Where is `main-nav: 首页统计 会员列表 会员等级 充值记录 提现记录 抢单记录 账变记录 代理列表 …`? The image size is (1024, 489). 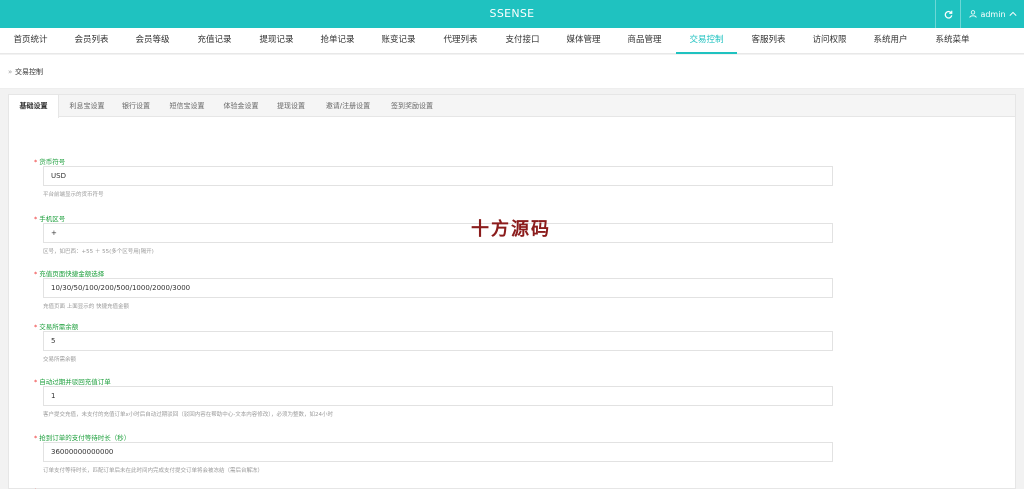 main-nav: 首页统计 会员列表 会员等级 充值记录 提现记录 抢单记录 账变记录 代理列表 … is located at coordinates (512, 41).